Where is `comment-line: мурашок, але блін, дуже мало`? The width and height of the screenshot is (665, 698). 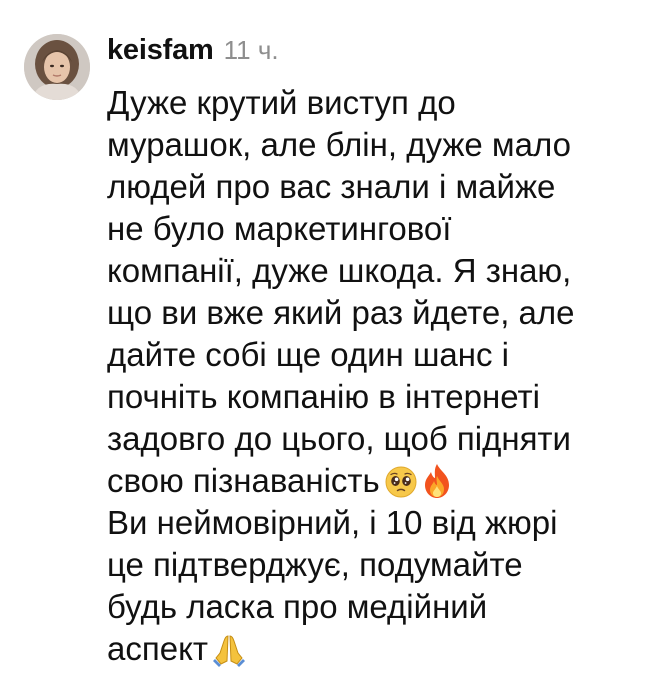 comment-line: мурашок, але блін, дуже мало is located at coordinates (339, 144).